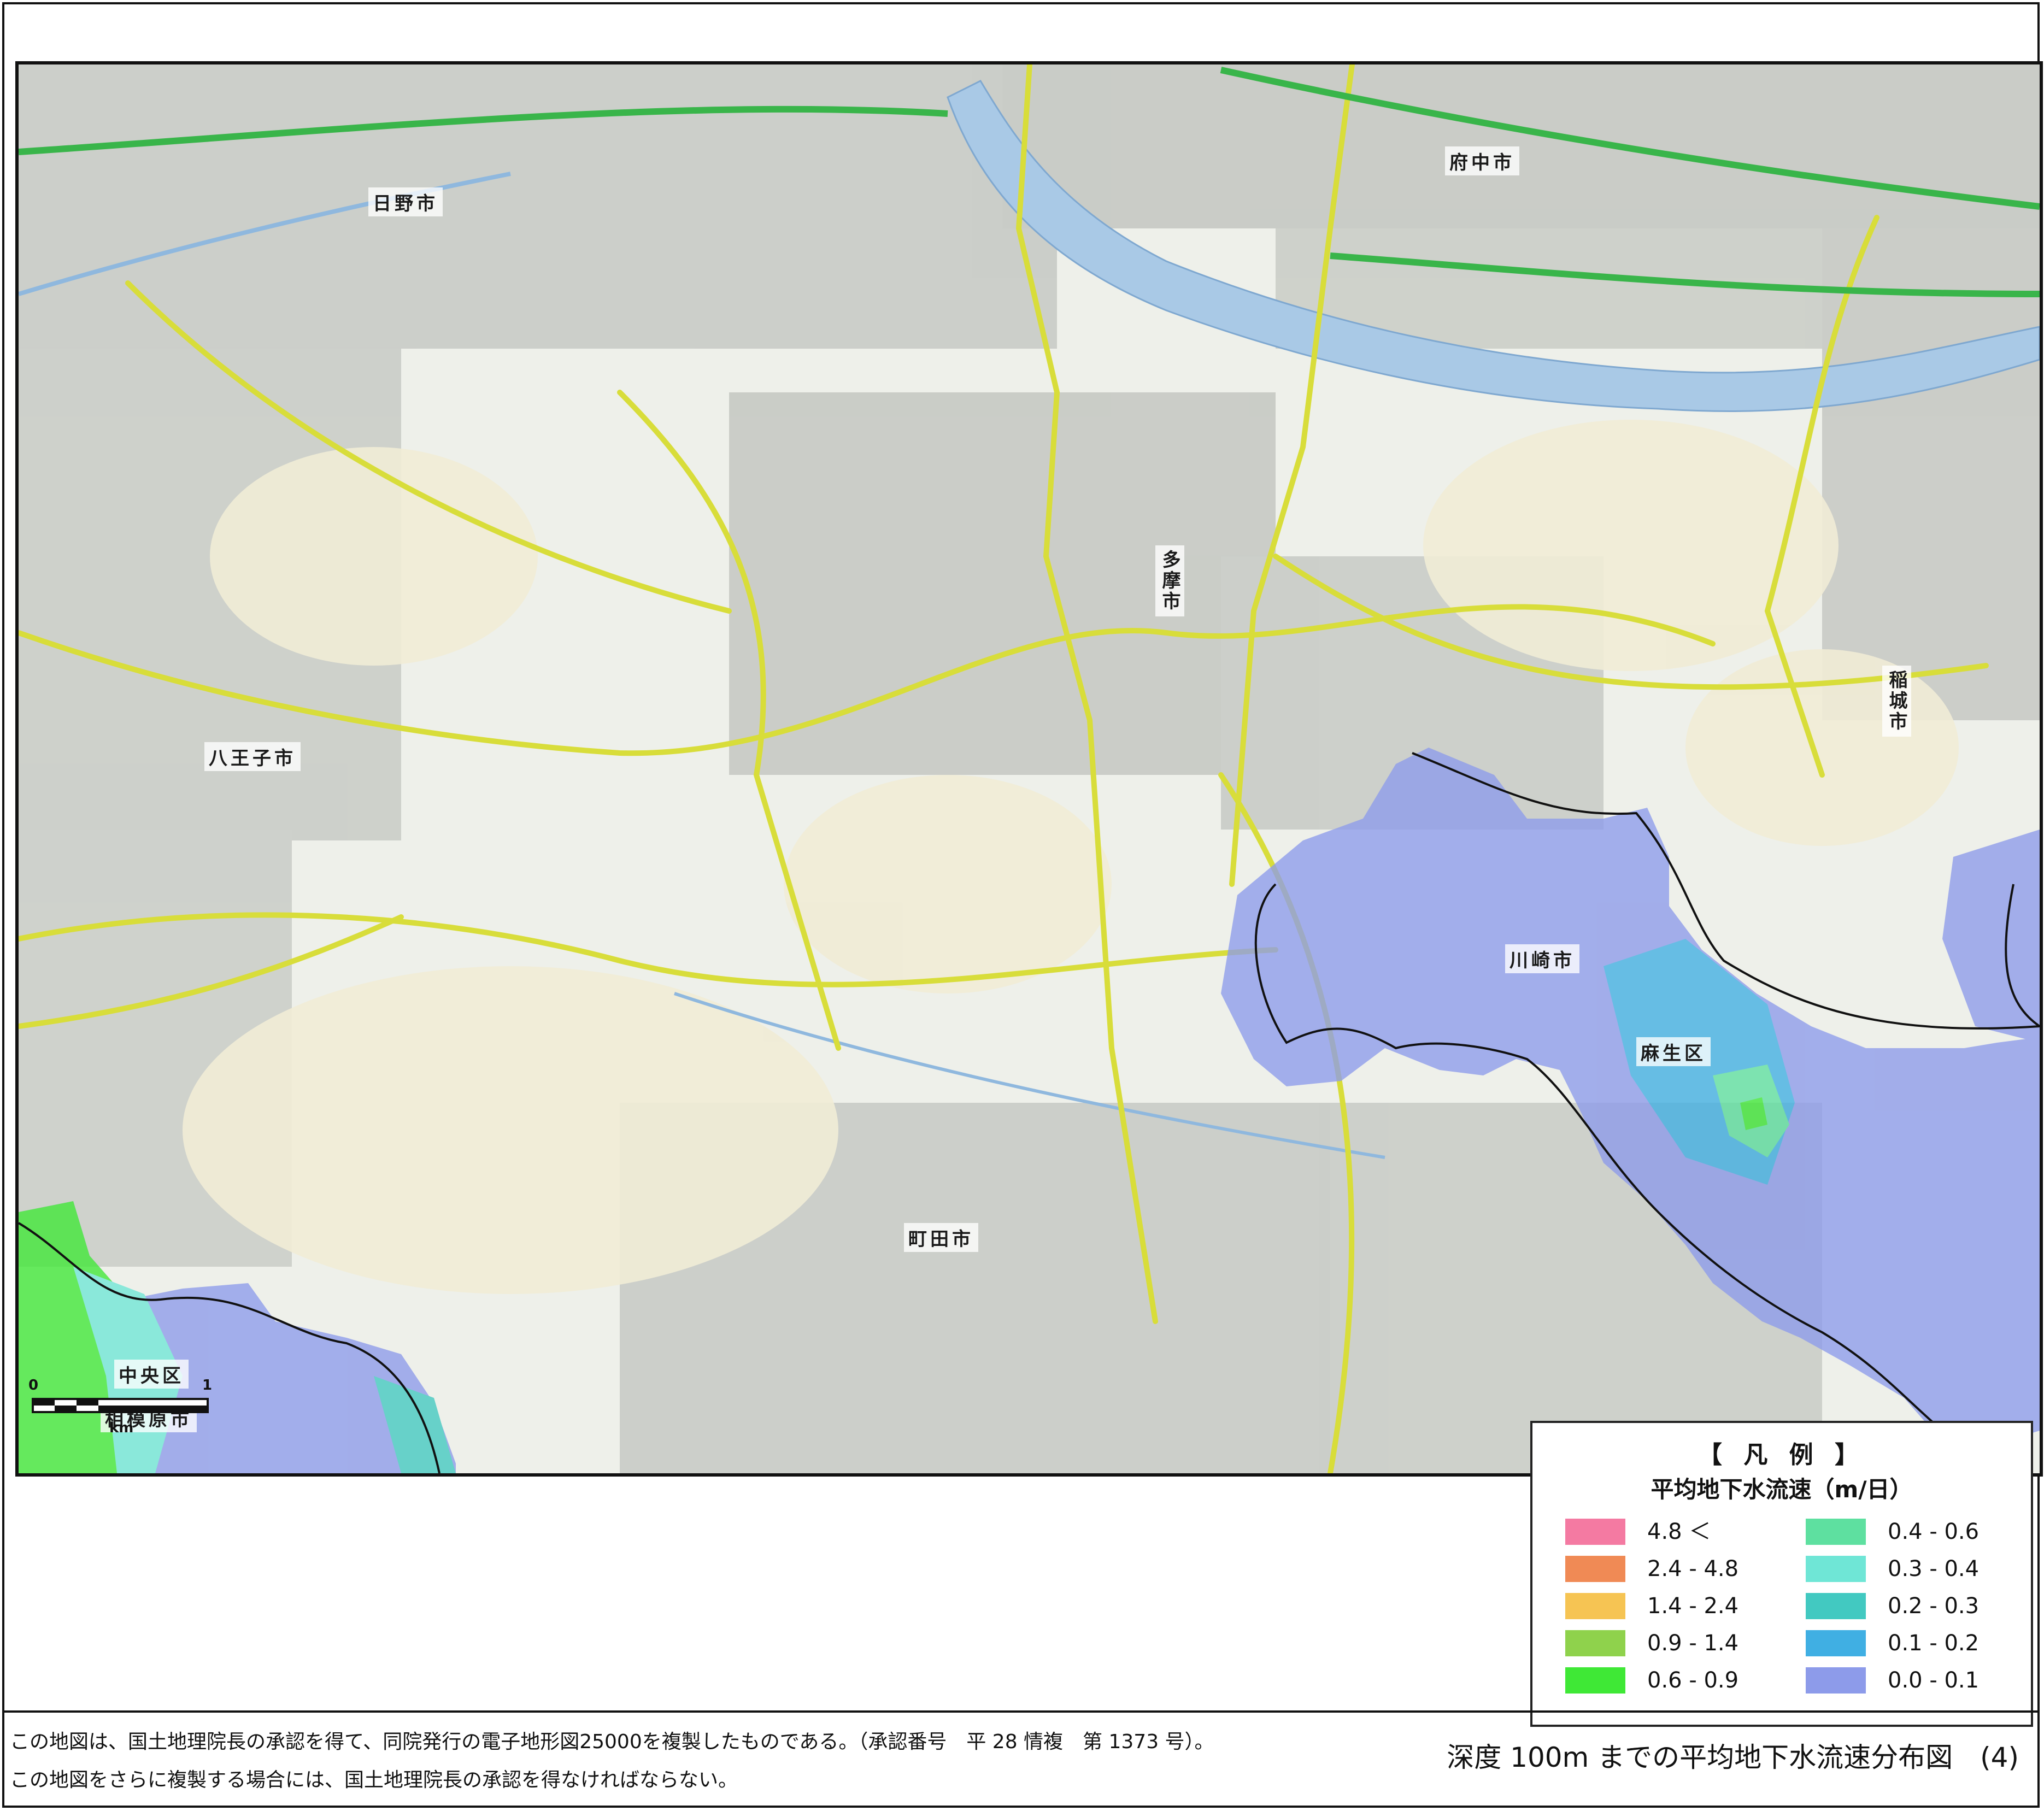 The image size is (2044, 1811). I want to click on scale-bar: 0 1 km, so click(120, 1410).